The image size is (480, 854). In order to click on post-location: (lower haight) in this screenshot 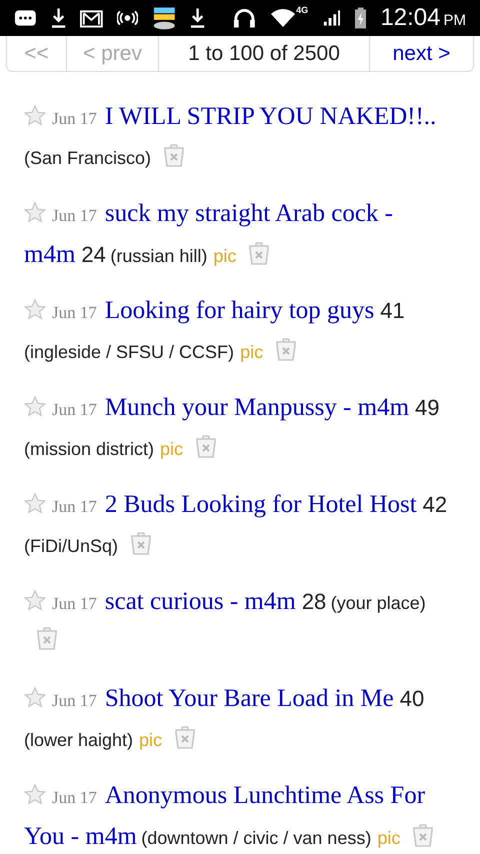, I will do `click(79, 740)`.